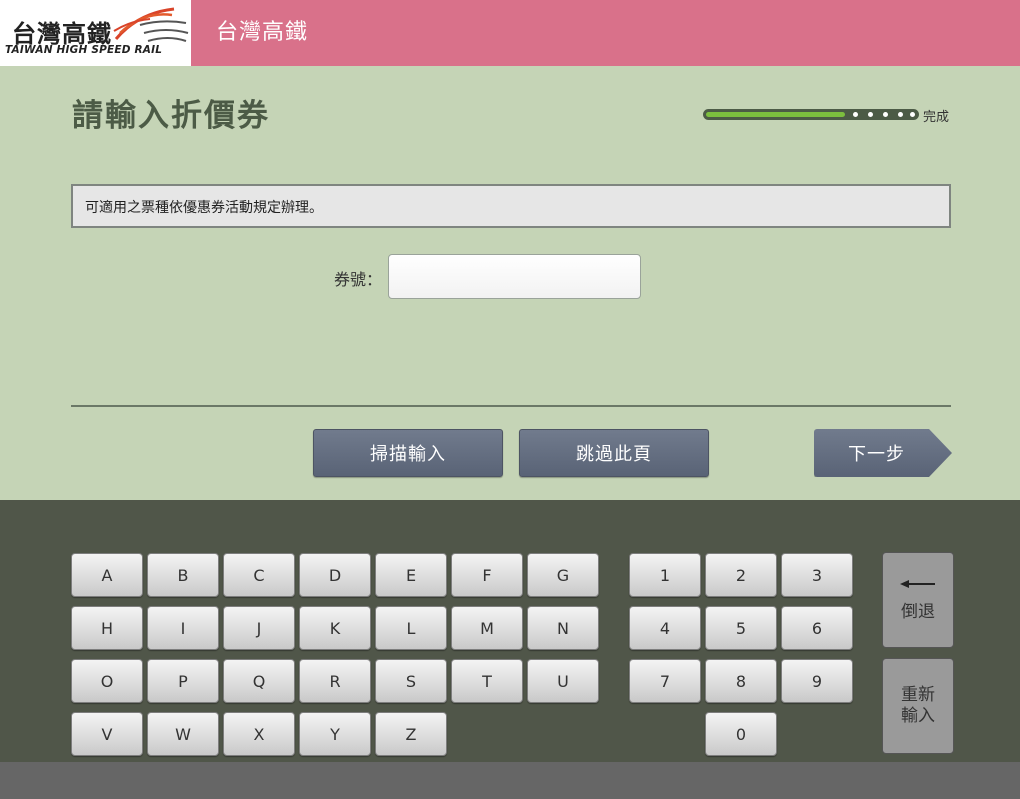  I want to click on key-z: Z, so click(411, 734).